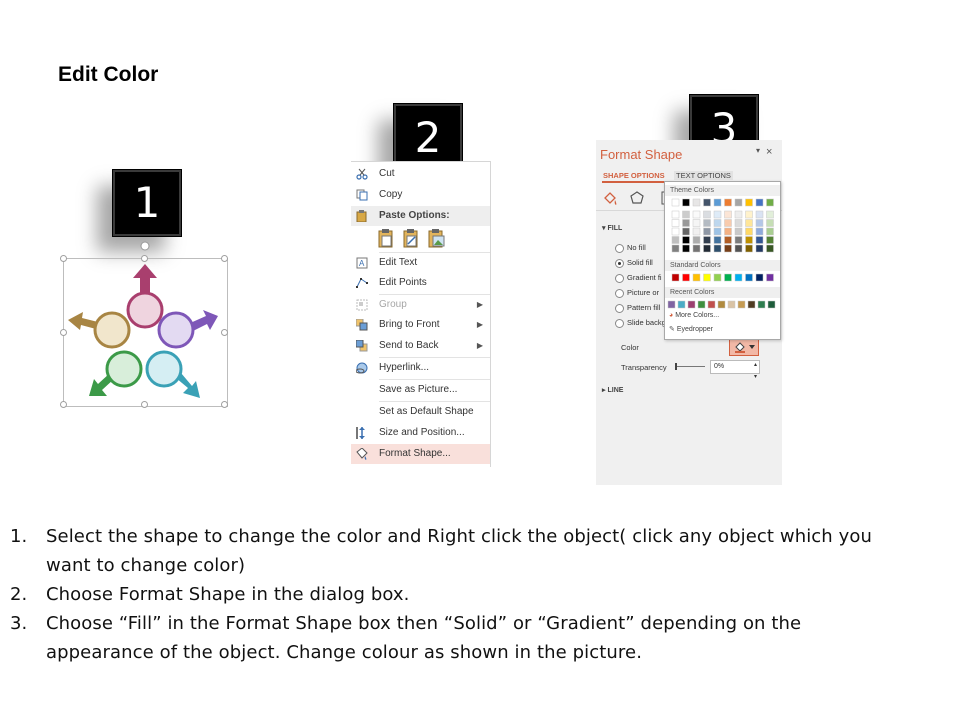 The width and height of the screenshot is (960, 720). I want to click on menu-item-send-to-back: Send to Back ▶, so click(420, 346).